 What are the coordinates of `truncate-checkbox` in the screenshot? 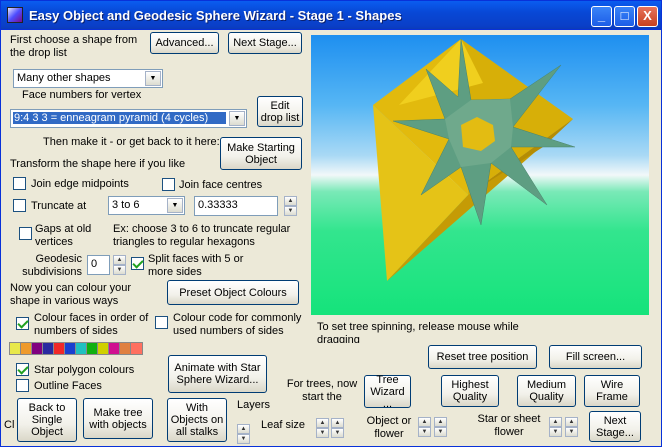 It's located at (19, 205).